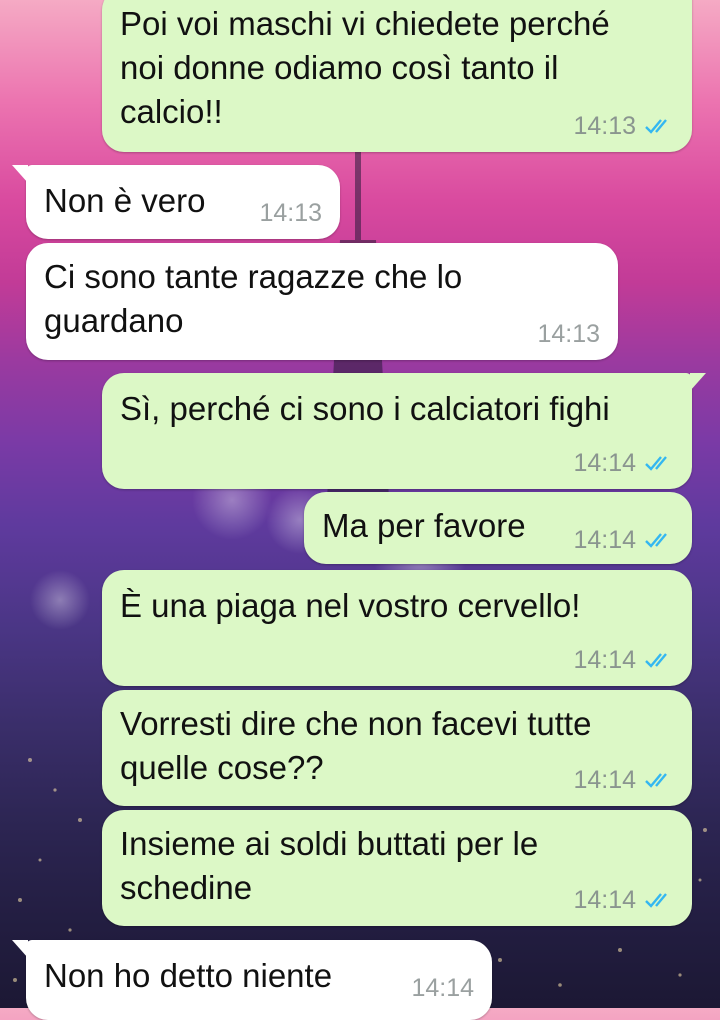 The width and height of the screenshot is (720, 1020). I want to click on message-bubble-incoming: Non ho detto niente 14:14, so click(252, 980).